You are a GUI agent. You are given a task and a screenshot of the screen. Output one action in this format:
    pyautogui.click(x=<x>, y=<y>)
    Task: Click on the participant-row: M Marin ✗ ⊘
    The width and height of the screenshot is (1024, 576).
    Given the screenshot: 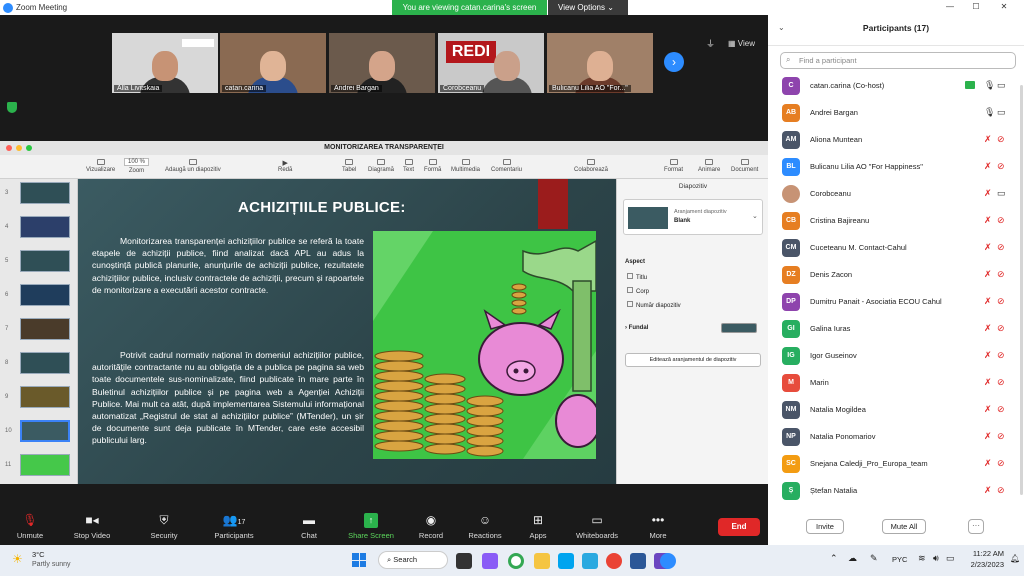 What is the action you would take?
    pyautogui.click(x=896, y=383)
    